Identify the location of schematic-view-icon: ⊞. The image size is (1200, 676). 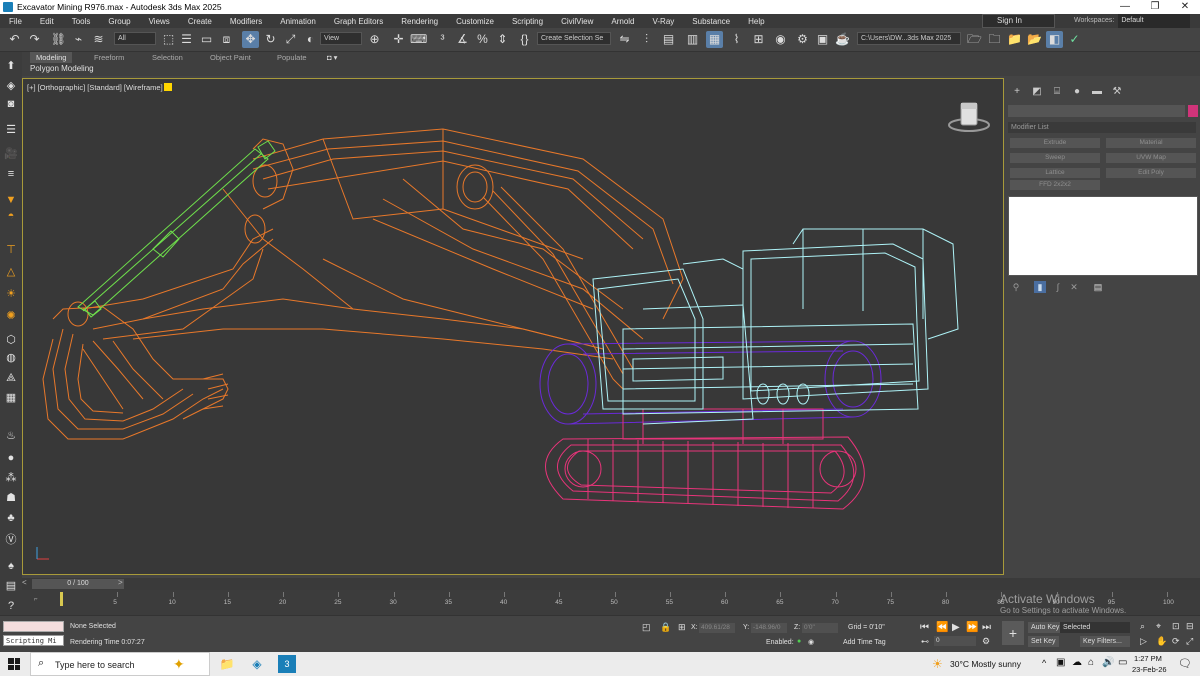
(758, 39).